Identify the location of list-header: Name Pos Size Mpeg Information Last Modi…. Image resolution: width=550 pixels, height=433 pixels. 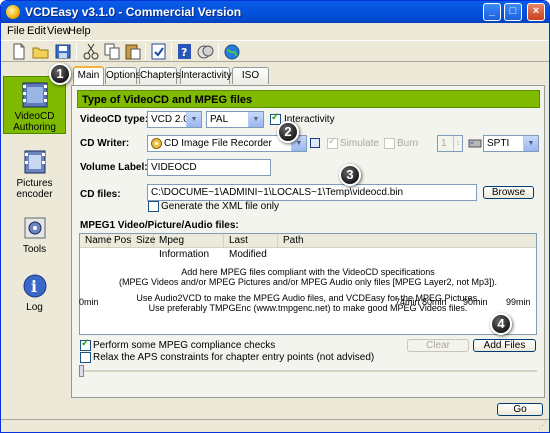
(308, 247).